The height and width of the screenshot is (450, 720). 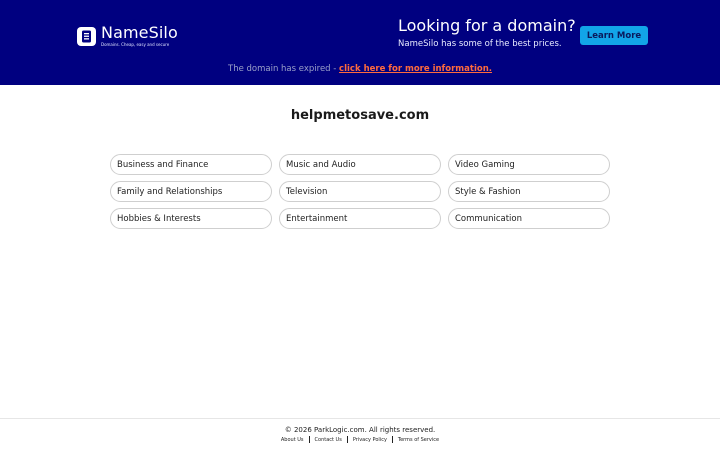 What do you see at coordinates (86, 36) in the screenshot?
I see `namesilo-logo-icon` at bounding box center [86, 36].